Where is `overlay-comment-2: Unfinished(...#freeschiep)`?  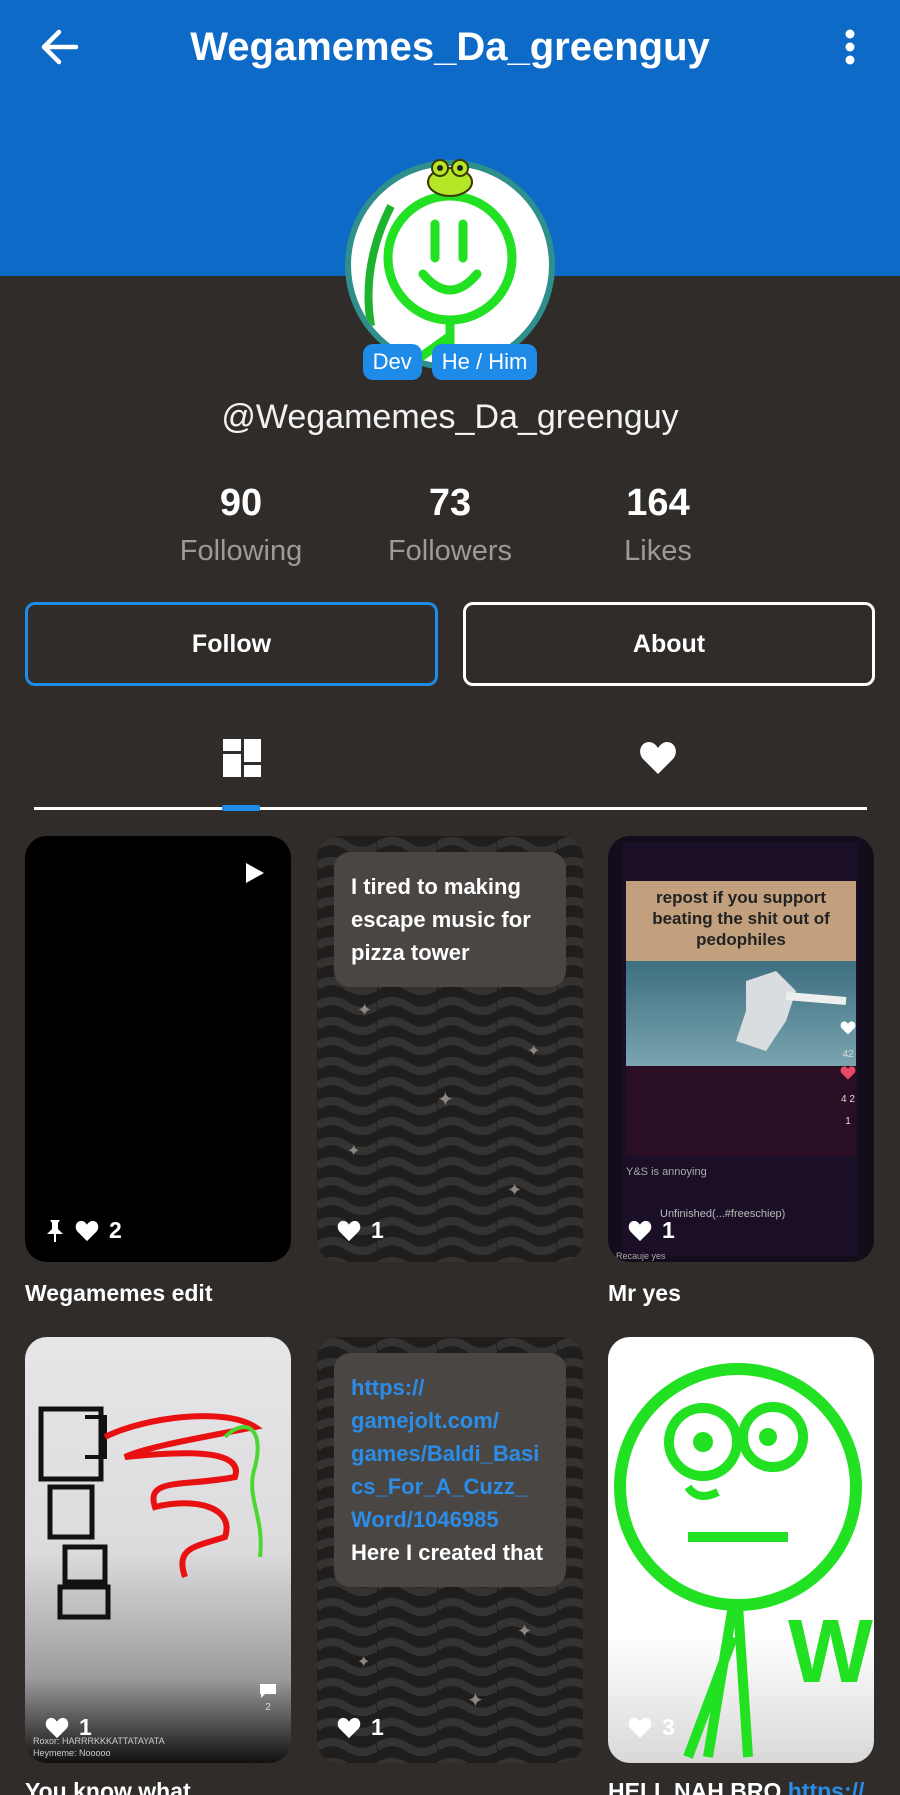 overlay-comment-2: Unfinished(...#freeschiep) is located at coordinates (723, 1214).